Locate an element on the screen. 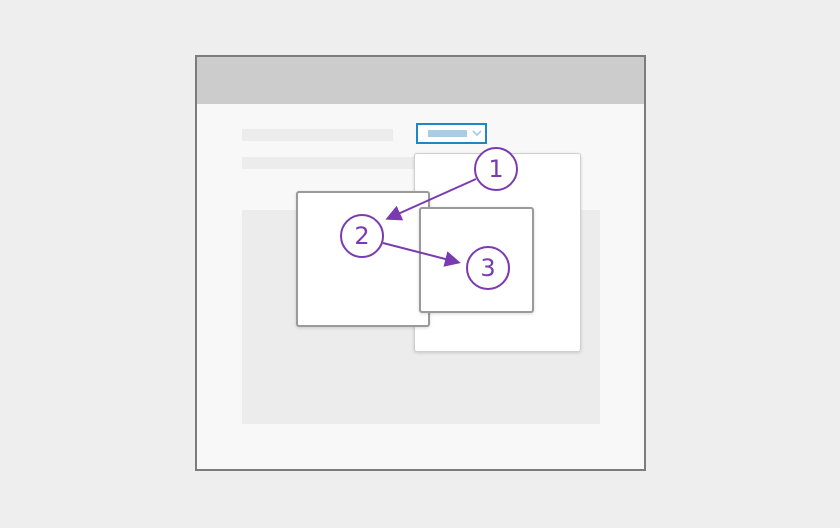 Image resolution: width=840 pixels, height=528 pixels. step-number: 2 is located at coordinates (361, 236).